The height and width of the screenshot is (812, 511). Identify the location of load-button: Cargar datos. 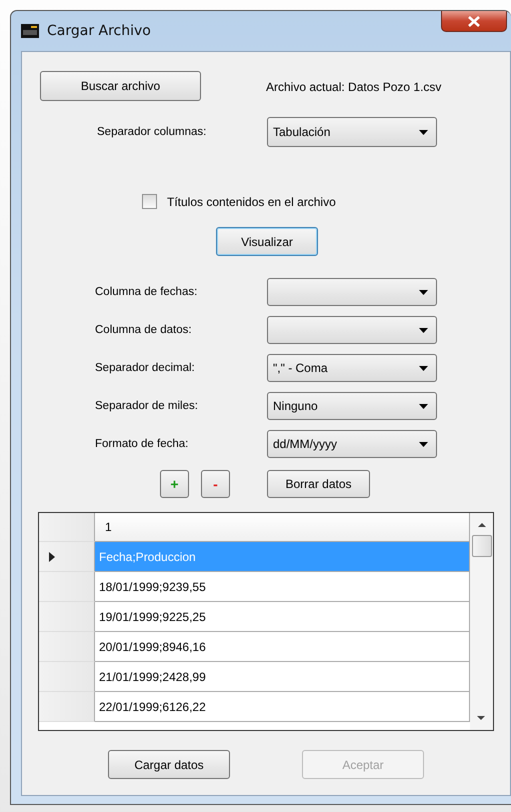
(169, 764).